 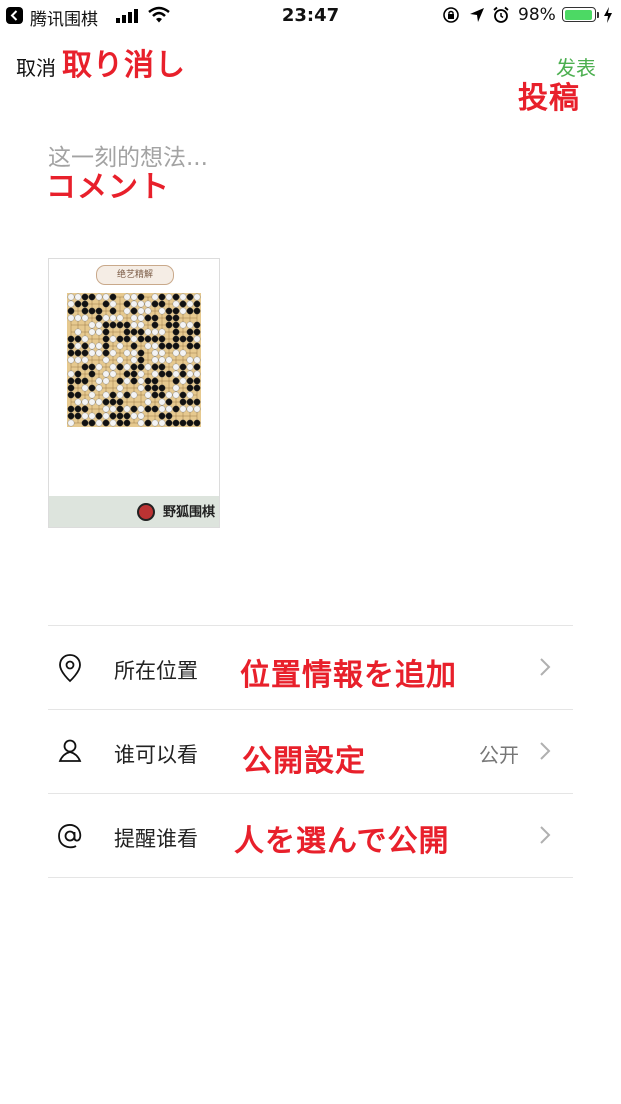 What do you see at coordinates (134, 360) in the screenshot?
I see `go-board-image` at bounding box center [134, 360].